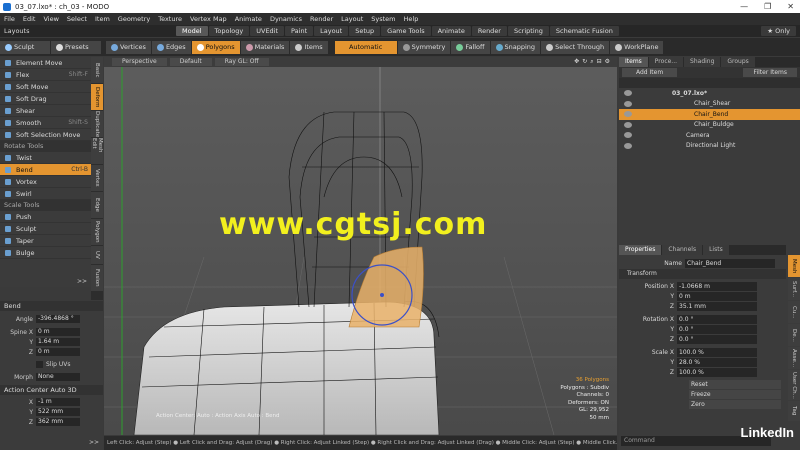 The width and height of the screenshot is (800, 450). What do you see at coordinates (58, 412) in the screenshot?
I see `ac-y-field: 522 mm` at bounding box center [58, 412].